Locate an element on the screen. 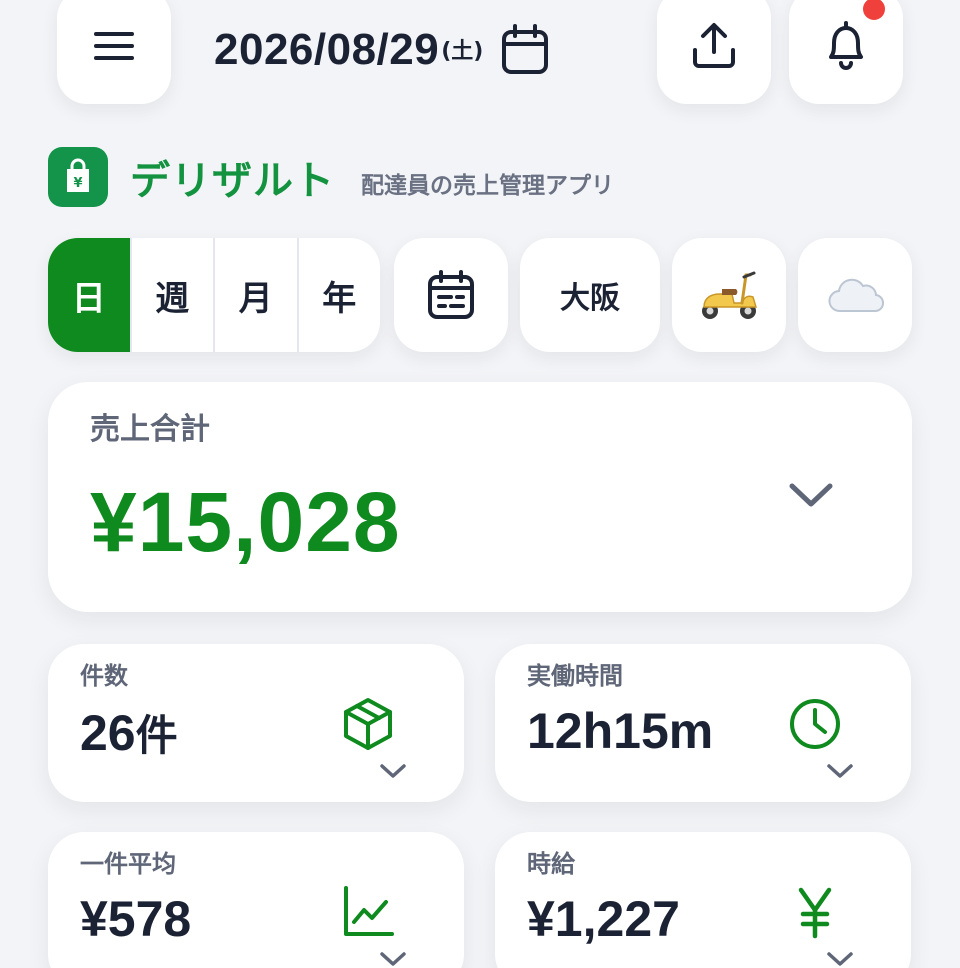 The image size is (960, 968). delivery-count-card: 件数 26件 is located at coordinates (256, 723).